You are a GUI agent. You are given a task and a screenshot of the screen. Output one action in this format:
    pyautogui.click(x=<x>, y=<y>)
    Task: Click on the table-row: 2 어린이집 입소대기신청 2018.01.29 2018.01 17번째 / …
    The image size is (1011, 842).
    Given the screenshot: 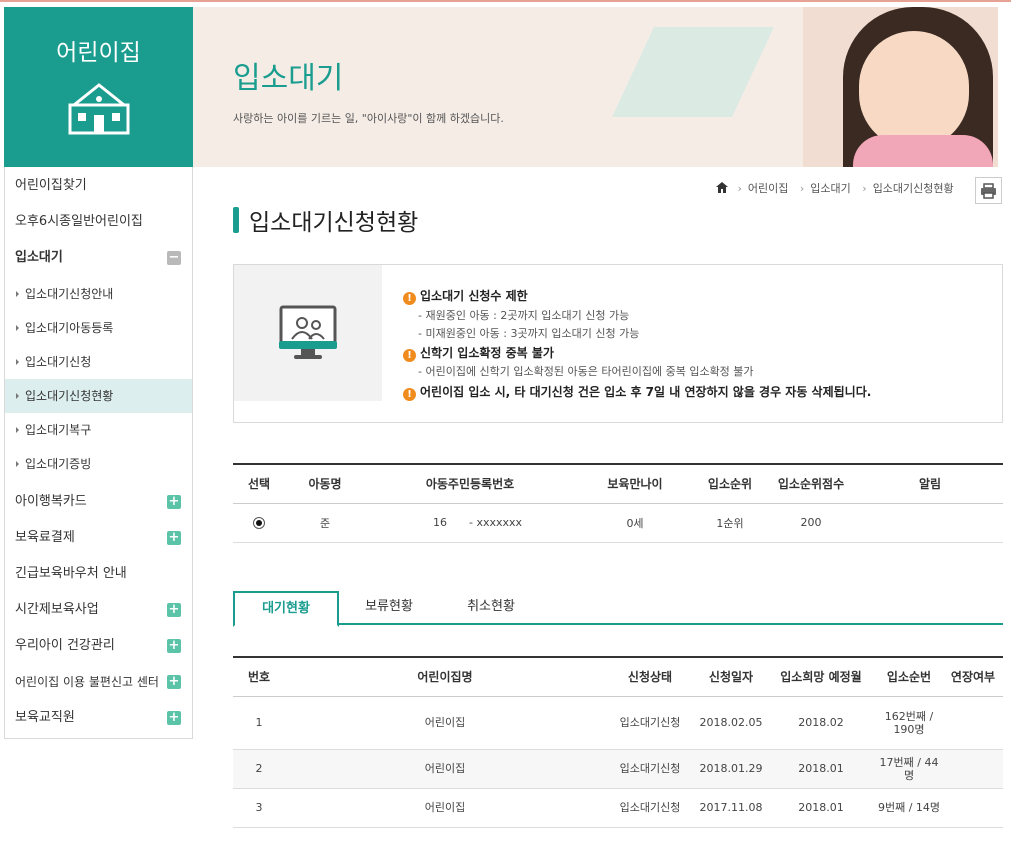 What is the action you would take?
    pyautogui.click(x=618, y=769)
    